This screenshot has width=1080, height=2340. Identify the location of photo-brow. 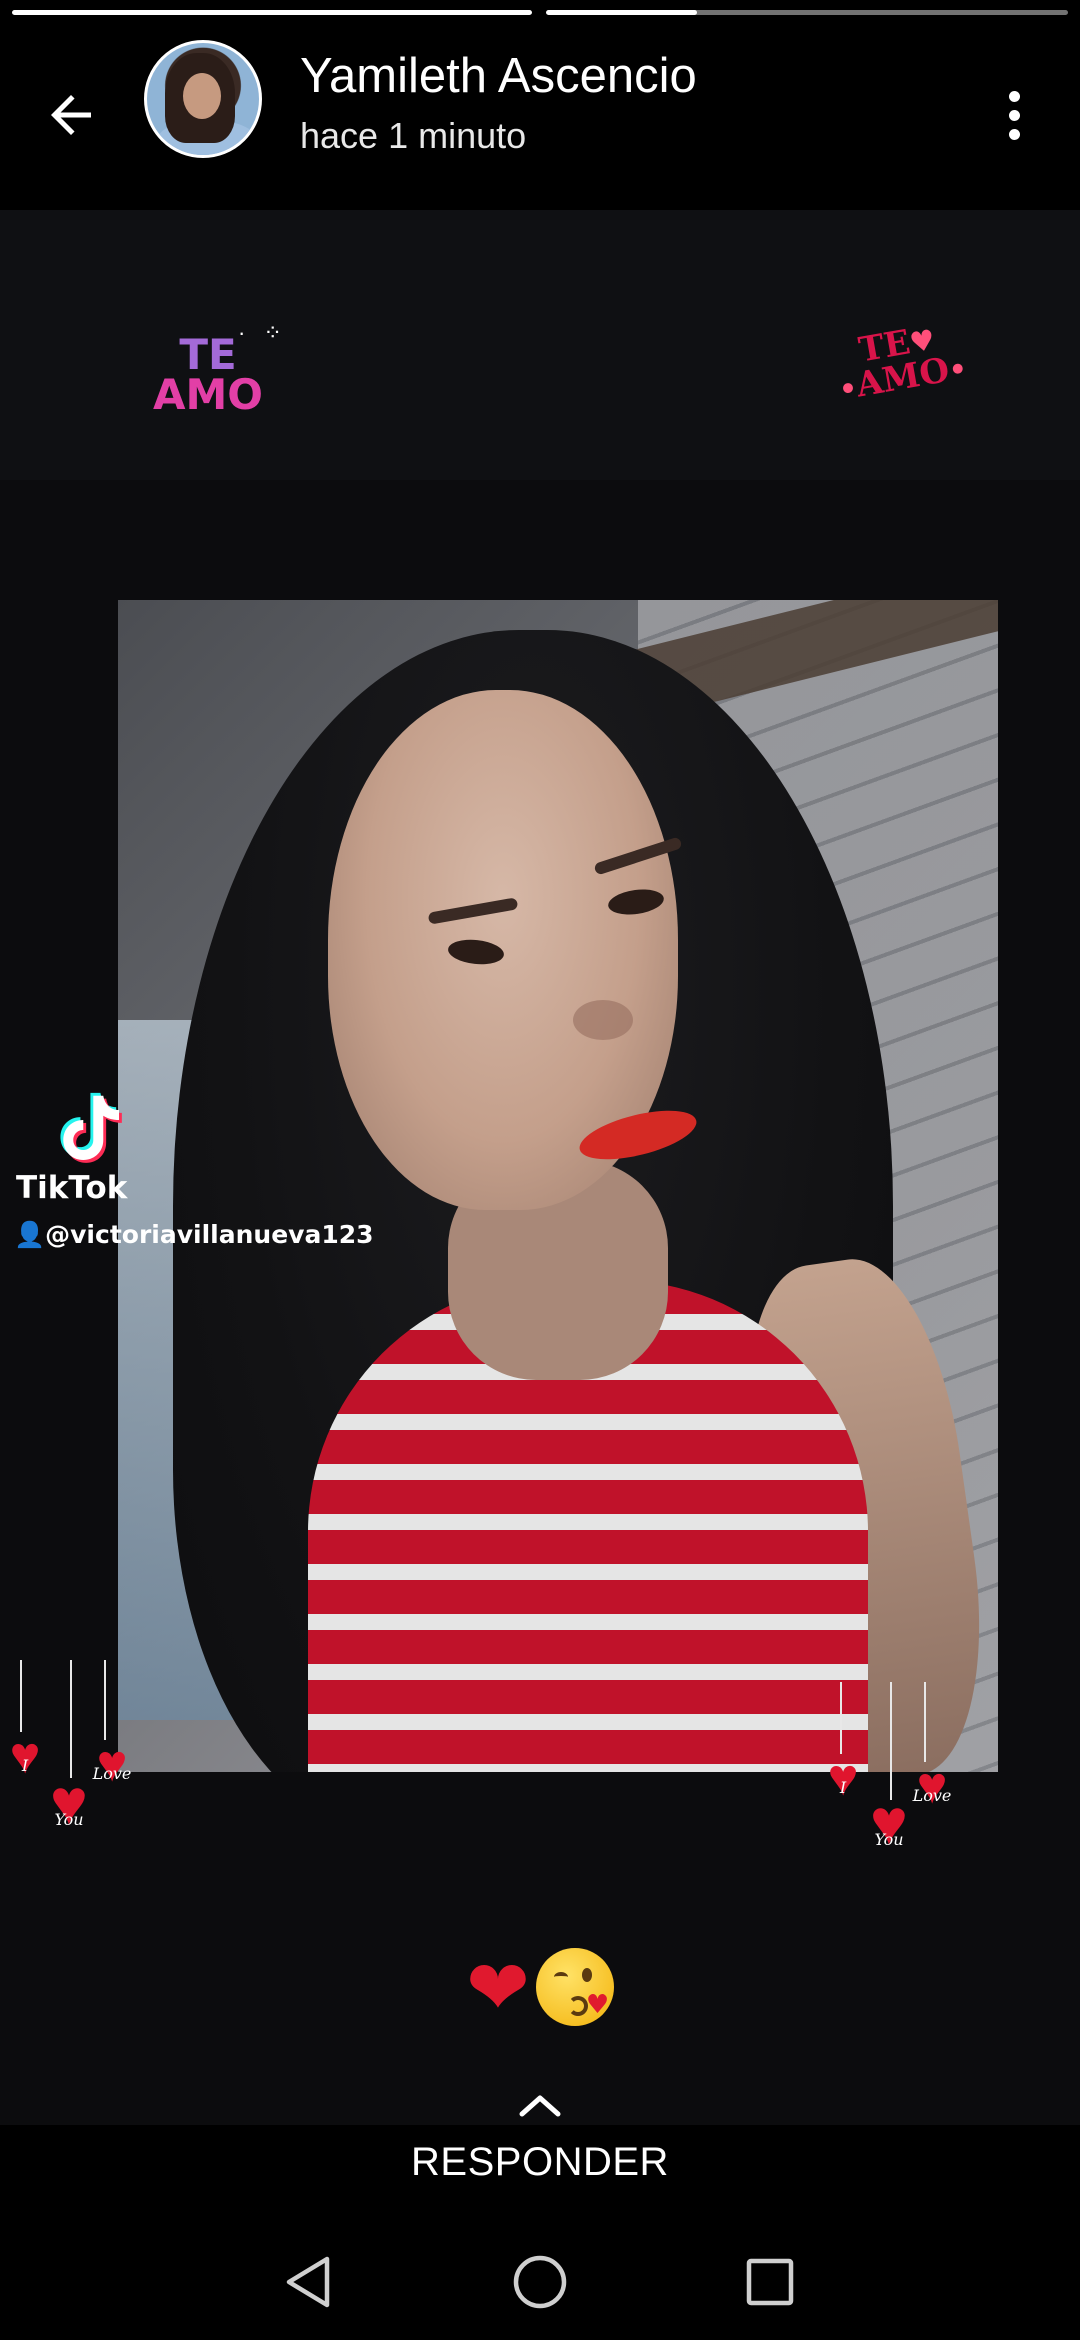
(473, 911).